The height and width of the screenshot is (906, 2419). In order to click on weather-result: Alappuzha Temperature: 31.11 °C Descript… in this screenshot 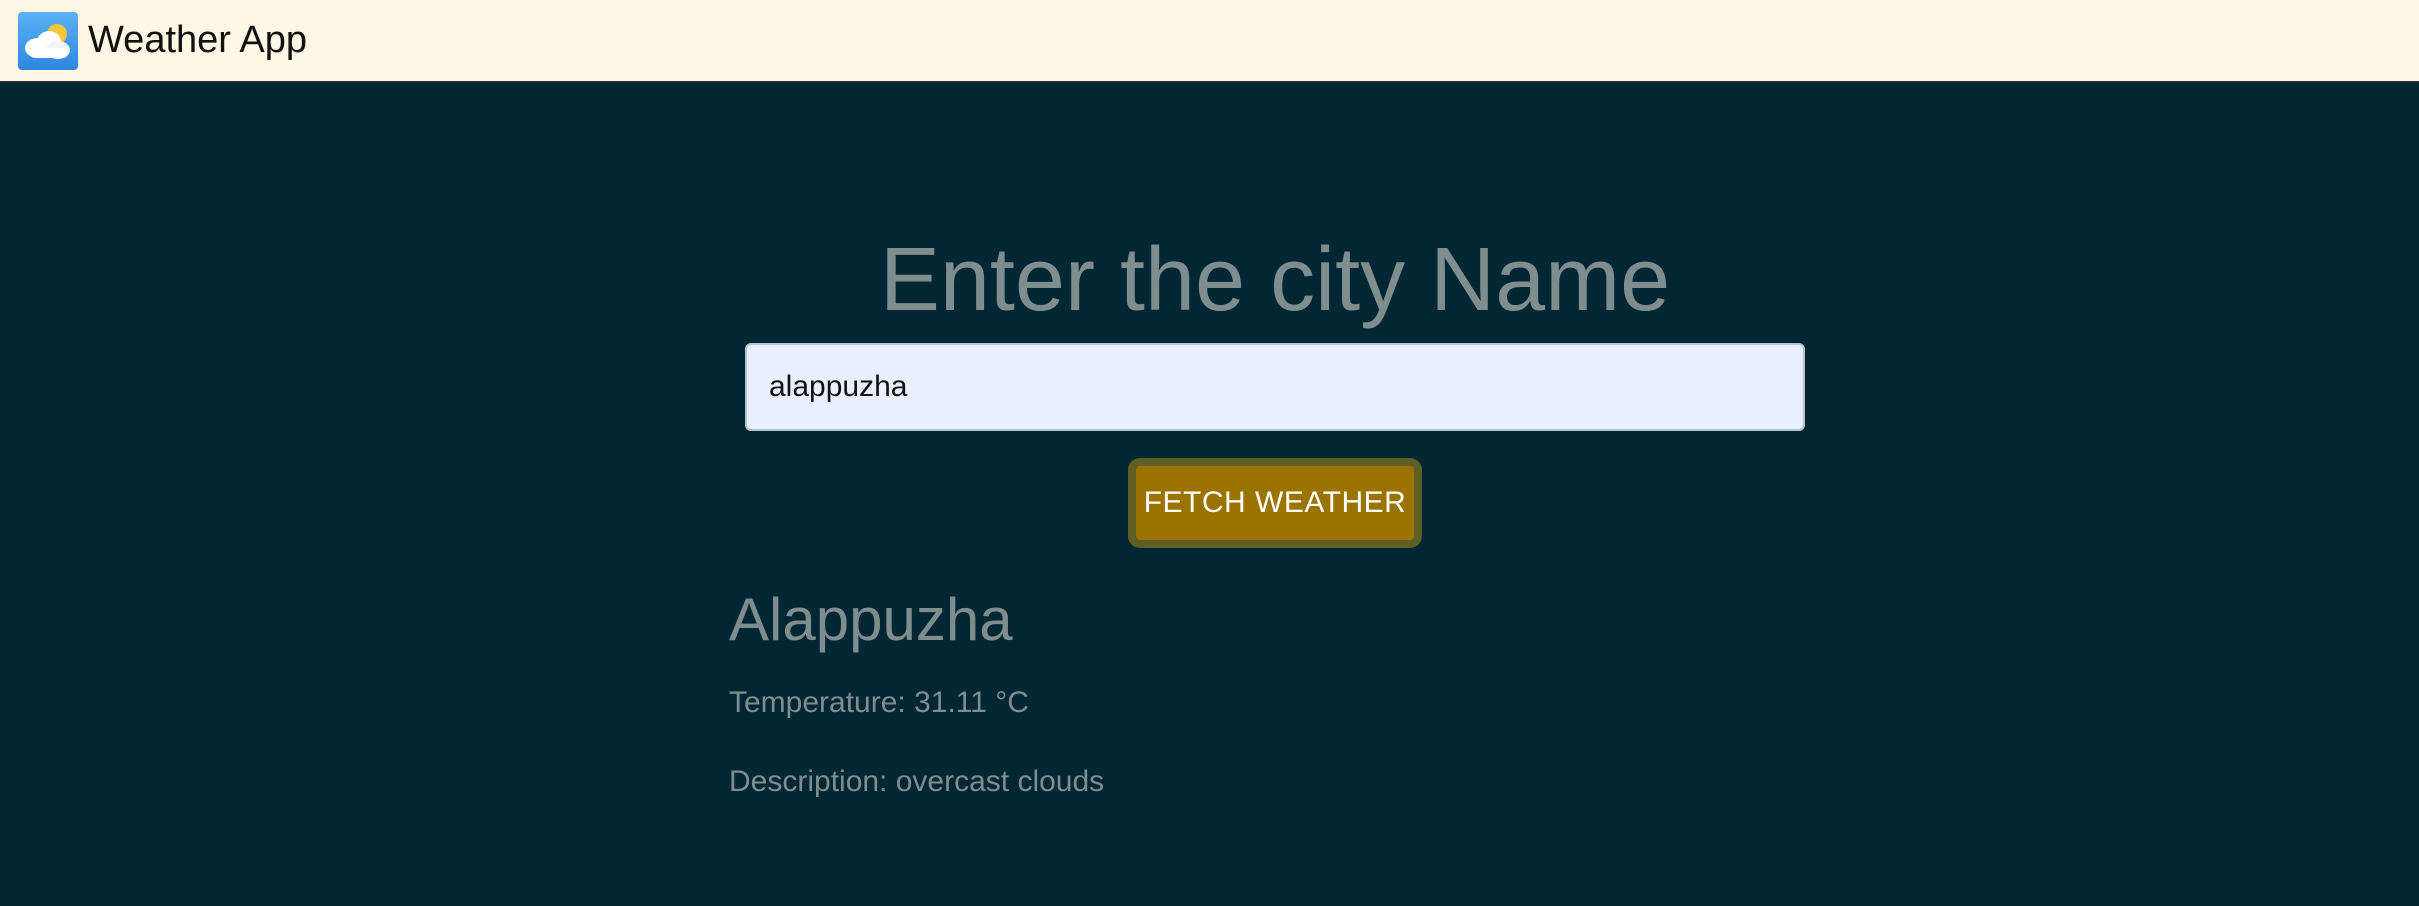, I will do `click(916, 694)`.